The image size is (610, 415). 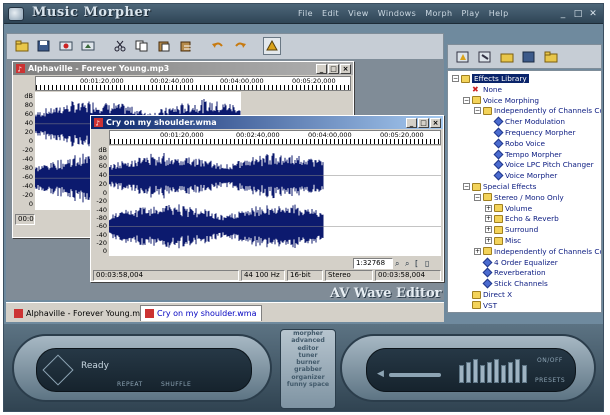 What do you see at coordinates (164, 46) in the screenshot?
I see `paste-icon` at bounding box center [164, 46].